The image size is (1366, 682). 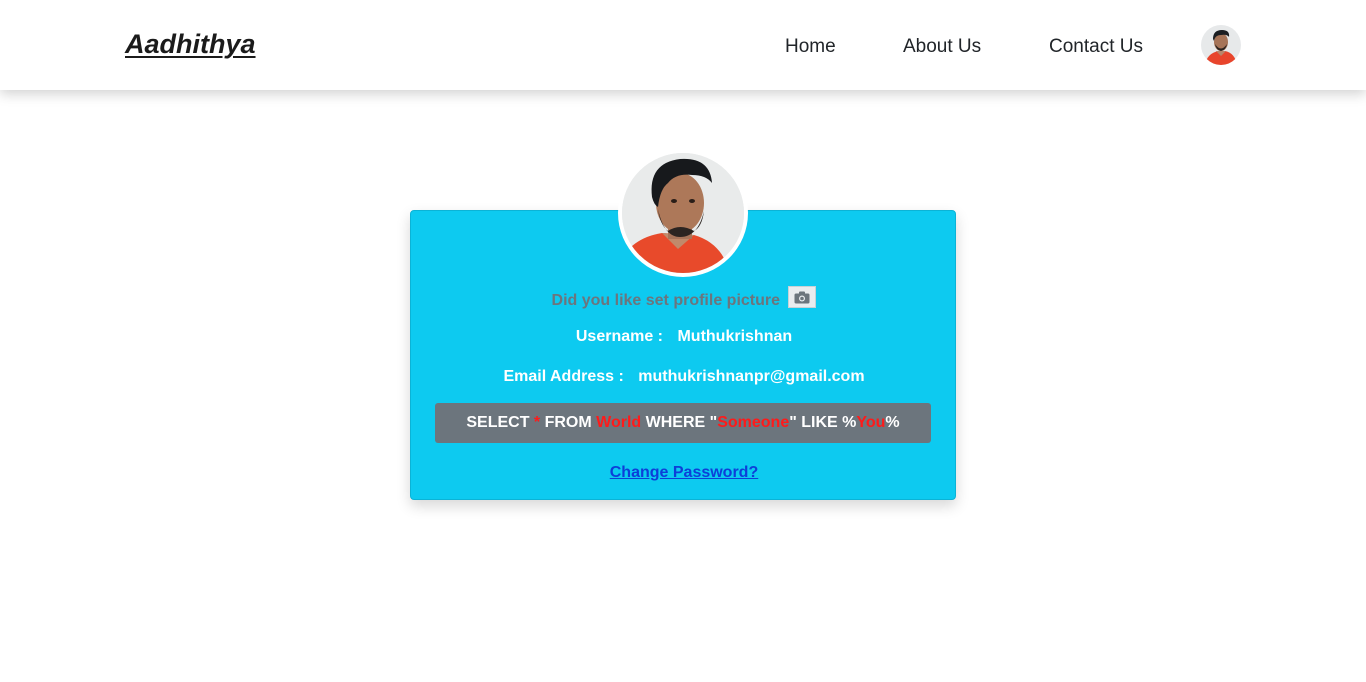 What do you see at coordinates (871, 422) in the screenshot?
I see `quote-highlight: You` at bounding box center [871, 422].